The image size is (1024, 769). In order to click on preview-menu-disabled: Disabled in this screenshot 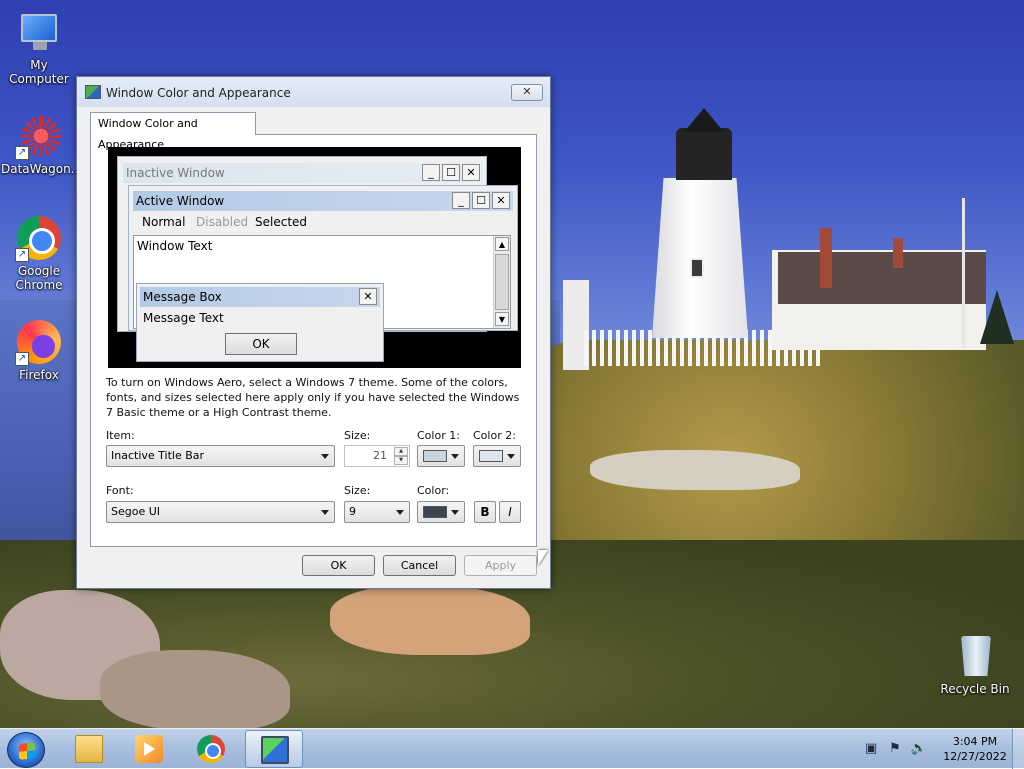, I will do `click(222, 222)`.